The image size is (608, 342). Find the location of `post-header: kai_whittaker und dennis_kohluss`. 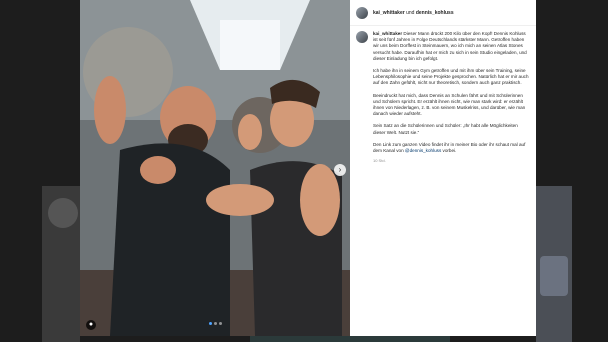

post-header: kai_whittaker und dennis_kohluss is located at coordinates (443, 13).